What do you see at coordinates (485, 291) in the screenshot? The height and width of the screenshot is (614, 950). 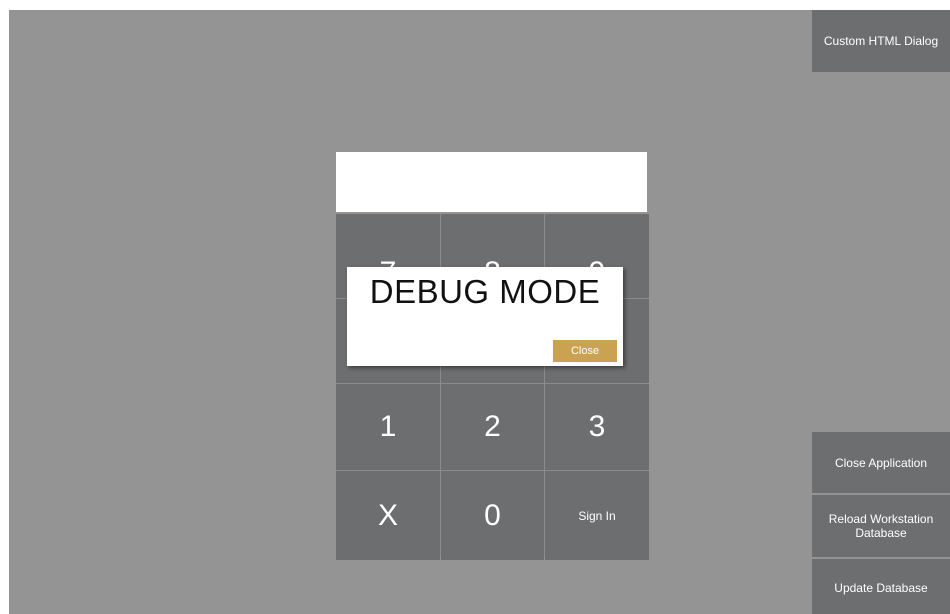 I see `dialog-title: DEBUG MODE` at bounding box center [485, 291].